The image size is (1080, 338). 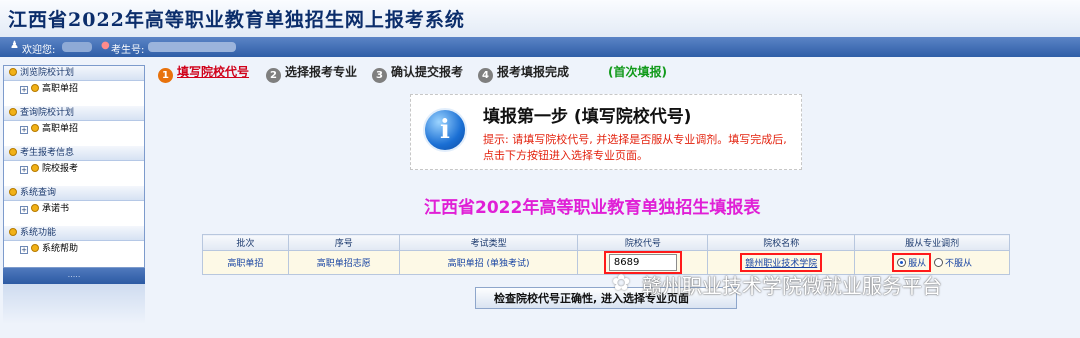 I want to click on sidebar-section-query-plan: 查询院校计划, so click(x=74, y=113).